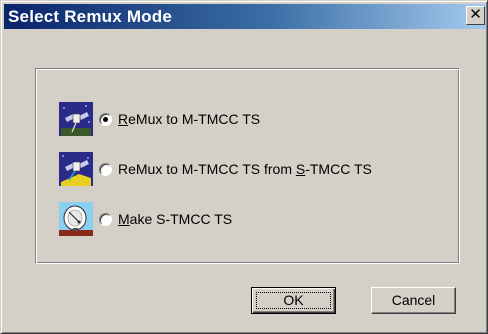 The height and width of the screenshot is (334, 488). What do you see at coordinates (175, 219) in the screenshot?
I see `option-label: Make S-TMCC TS` at bounding box center [175, 219].